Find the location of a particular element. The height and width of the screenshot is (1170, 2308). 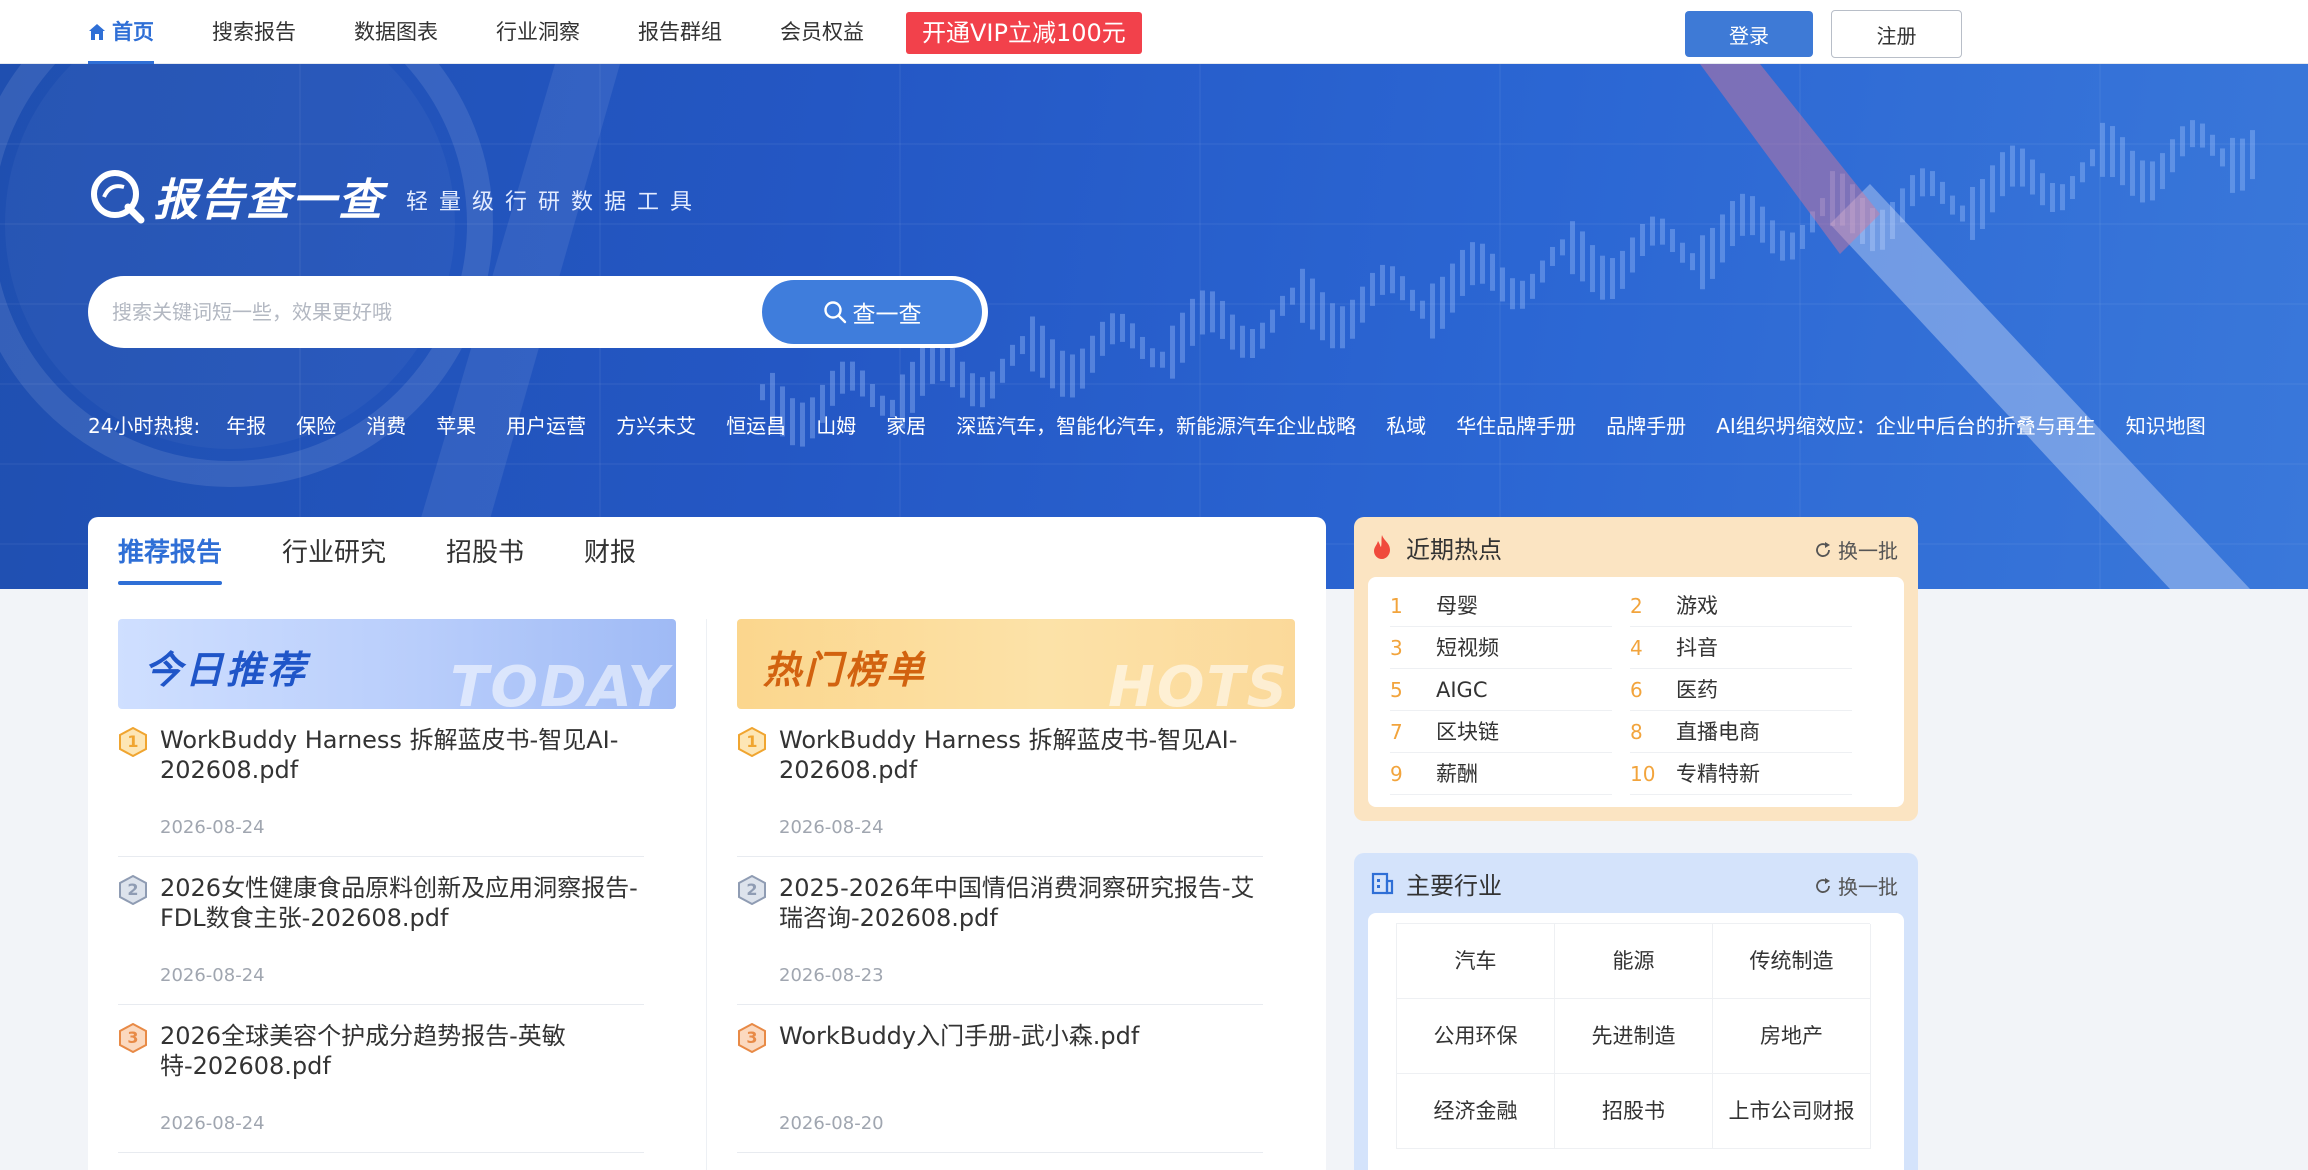

report-title: 2025-2026年中国情侣消费洞察研究报告-艾瑞咨询-202608.pdf is located at coordinates (1021, 903).